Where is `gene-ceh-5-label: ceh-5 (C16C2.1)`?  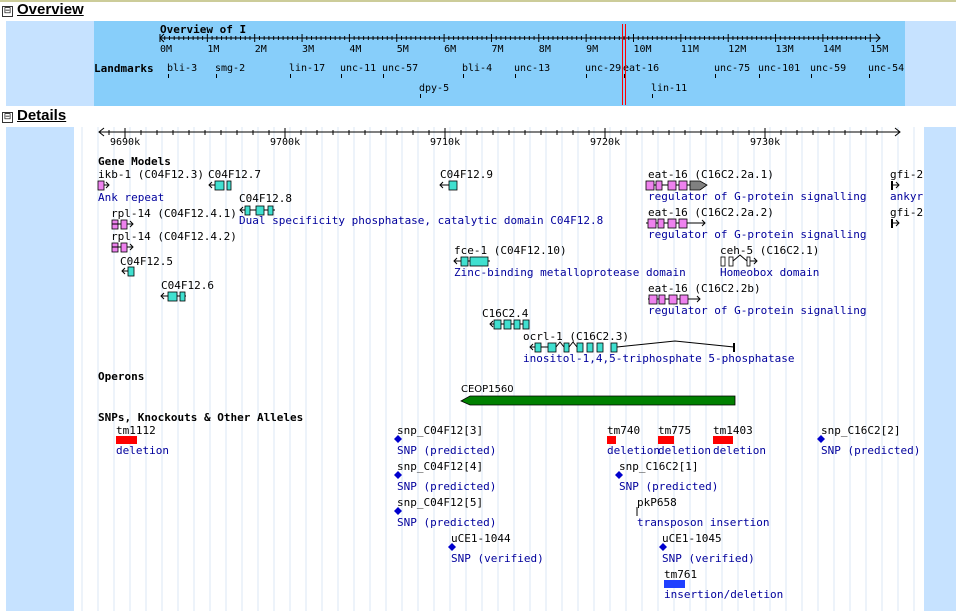 gene-ceh-5-label: ceh-5 (C16C2.1) is located at coordinates (769, 251).